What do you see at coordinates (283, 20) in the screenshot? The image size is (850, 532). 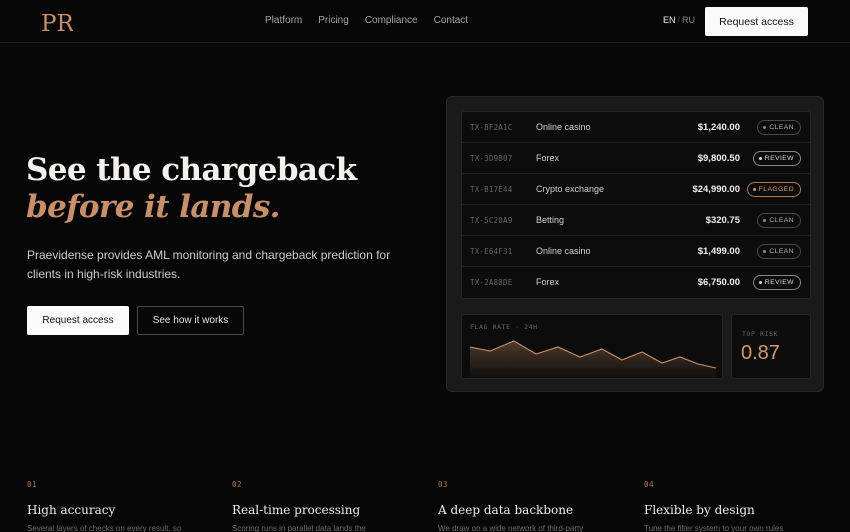 I see `nav-platform: Platform` at bounding box center [283, 20].